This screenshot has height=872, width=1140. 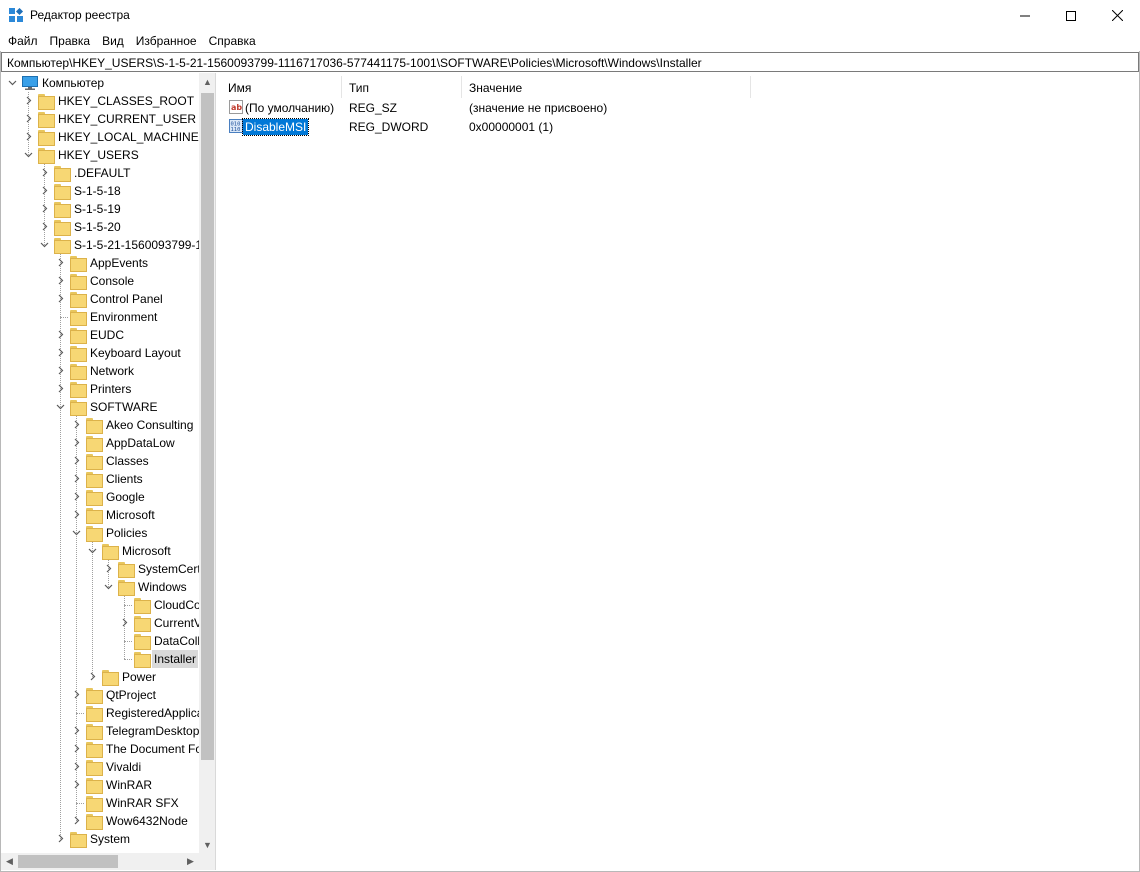 I want to click on tree-node: HKEY_CLASSES_ROOT, so click(x=100, y=101).